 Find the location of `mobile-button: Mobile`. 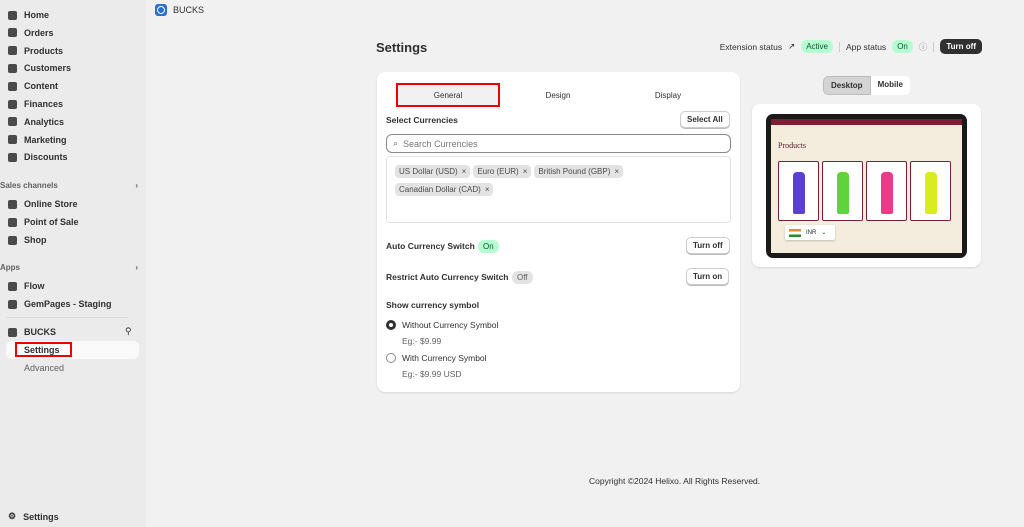

mobile-button: Mobile is located at coordinates (890, 85).